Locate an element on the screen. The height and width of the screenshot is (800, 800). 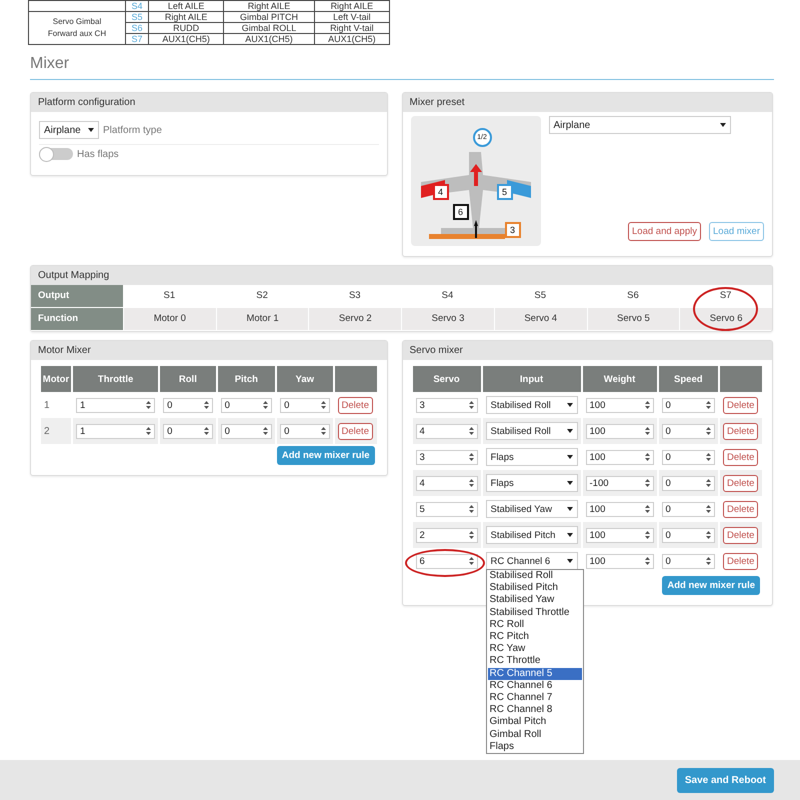
output-cell-text: S3 is located at coordinates (355, 296).